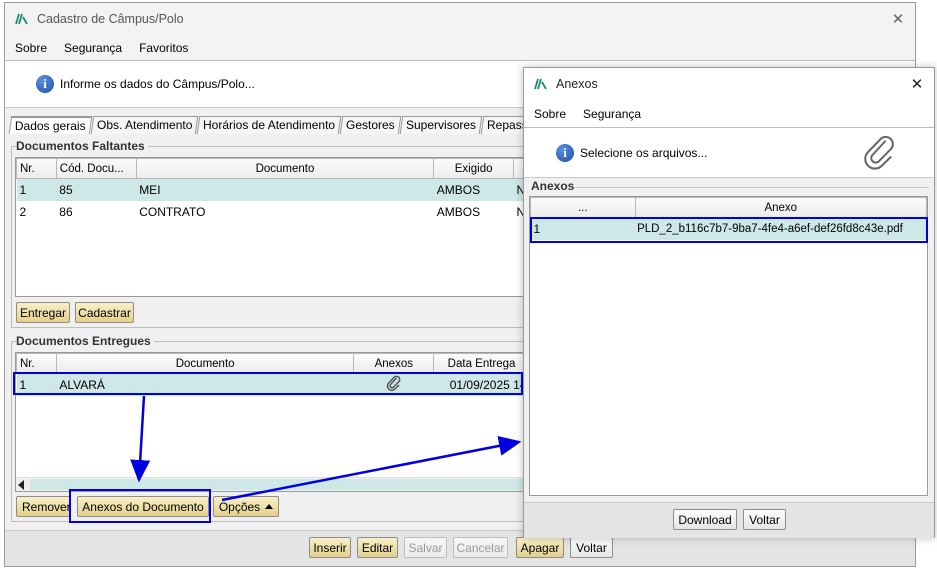 This screenshot has width=937, height=569. What do you see at coordinates (460, 19) in the screenshot?
I see `main-titlebar: Cadastro de Câmpus/Polo ✕` at bounding box center [460, 19].